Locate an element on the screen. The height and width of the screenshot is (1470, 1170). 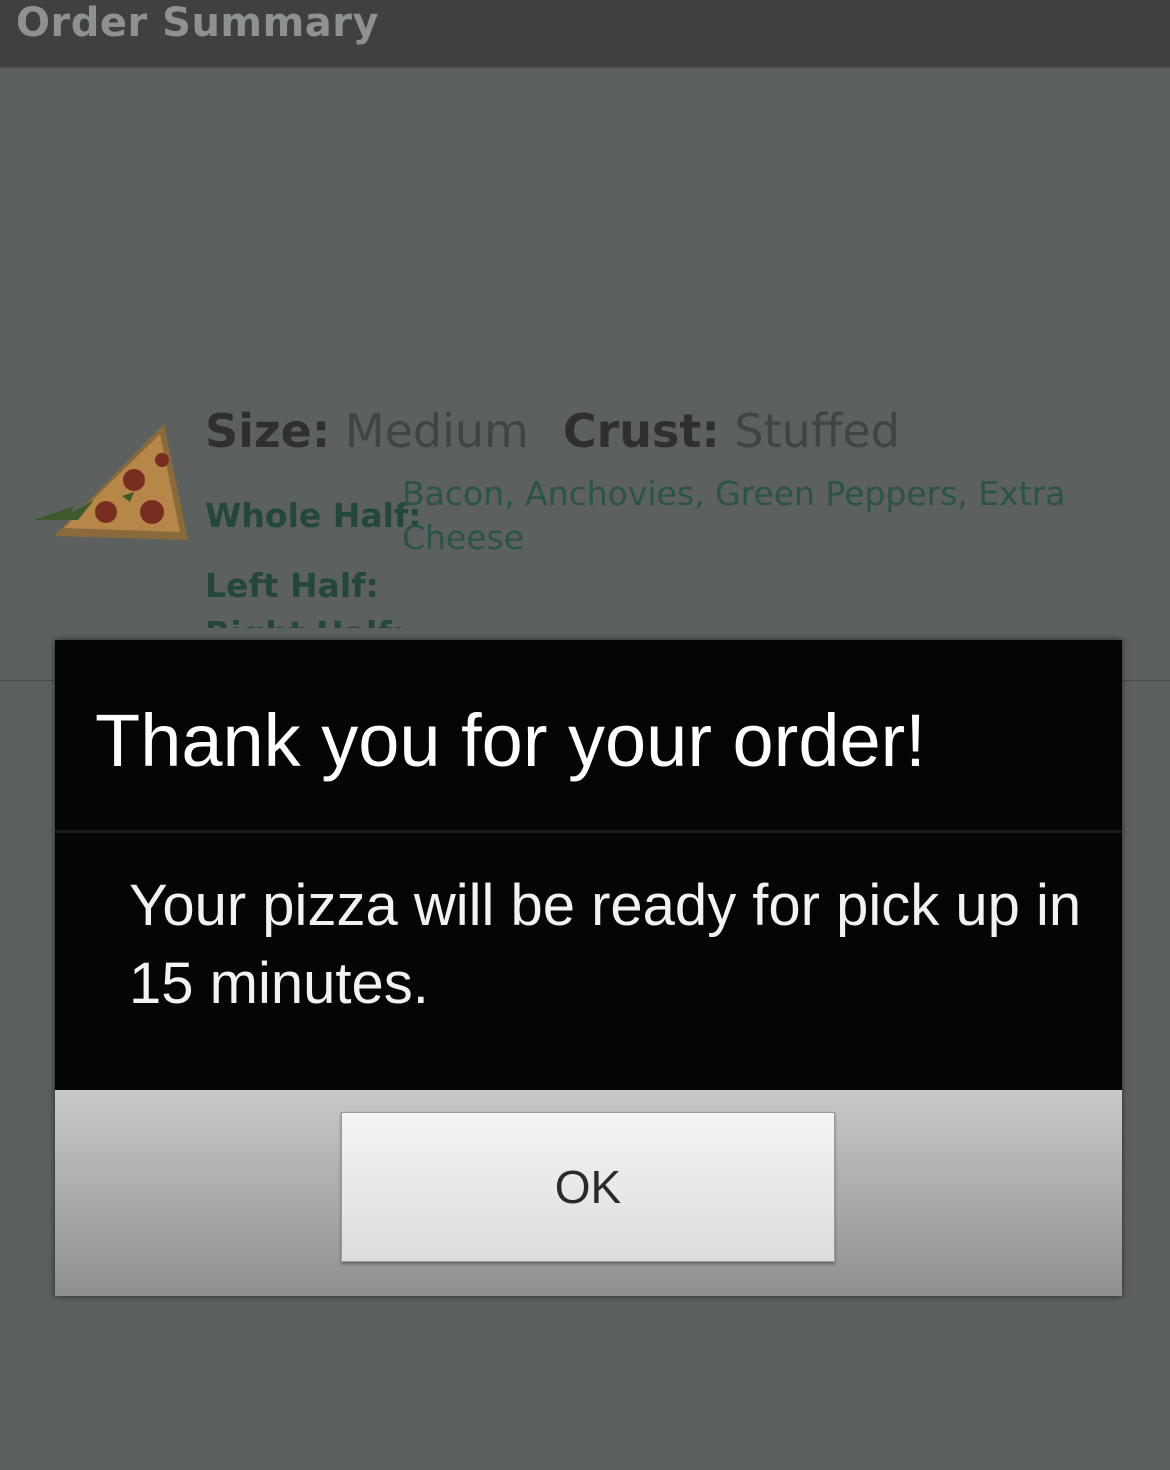
dialog-button-bar: OK is located at coordinates (588, 1193).